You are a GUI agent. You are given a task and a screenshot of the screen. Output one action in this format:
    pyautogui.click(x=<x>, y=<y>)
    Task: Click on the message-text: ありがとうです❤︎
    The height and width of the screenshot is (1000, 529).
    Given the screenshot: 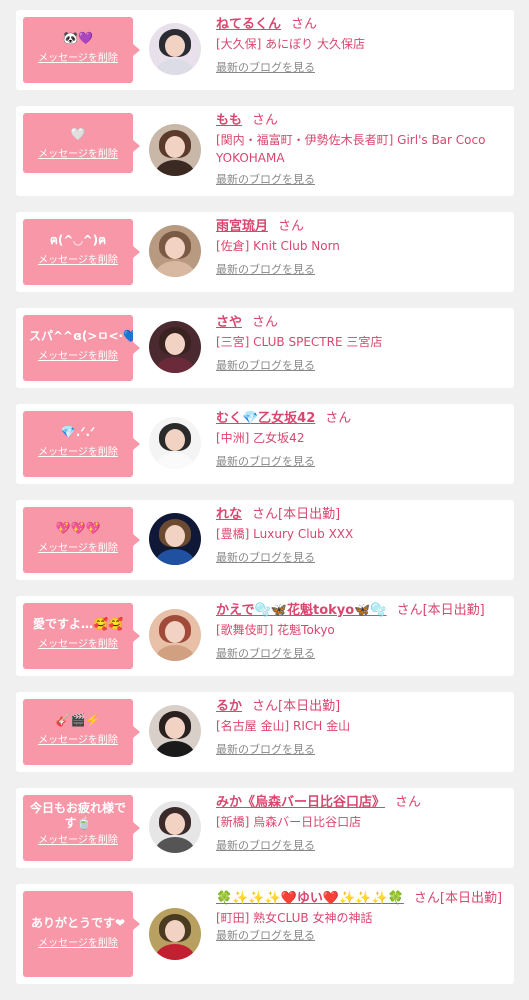 What is the action you would take?
    pyautogui.click(x=78, y=923)
    